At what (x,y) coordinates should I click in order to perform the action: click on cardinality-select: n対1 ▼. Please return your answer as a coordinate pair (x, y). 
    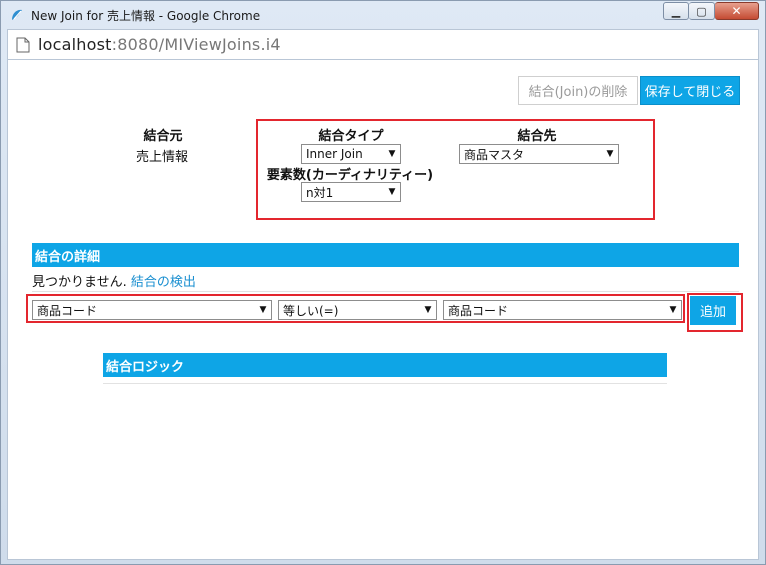
    Looking at the image, I should click on (351, 192).